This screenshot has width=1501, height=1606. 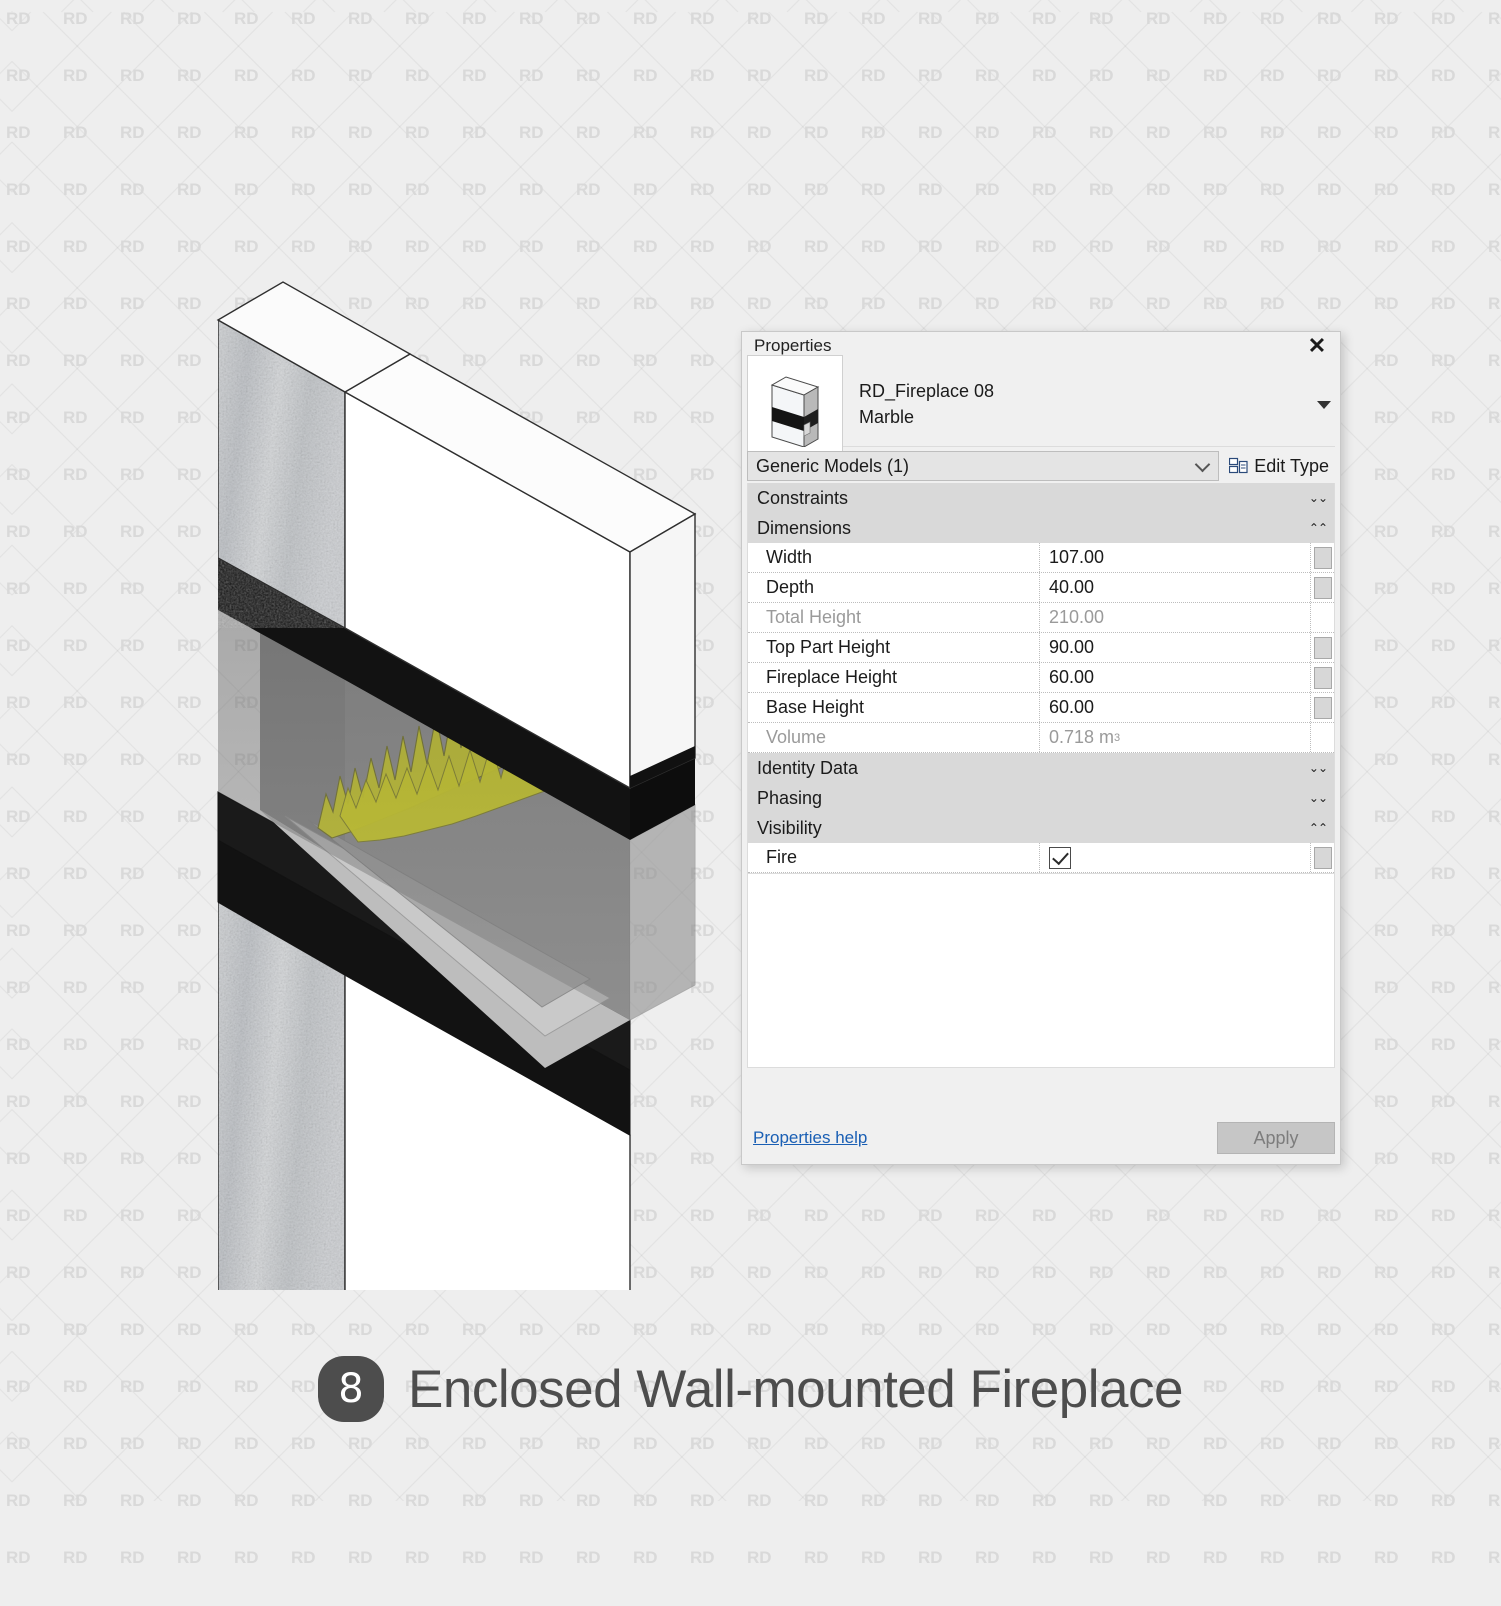 What do you see at coordinates (804, 527) in the screenshot?
I see `parameter-group-label: Dimensions` at bounding box center [804, 527].